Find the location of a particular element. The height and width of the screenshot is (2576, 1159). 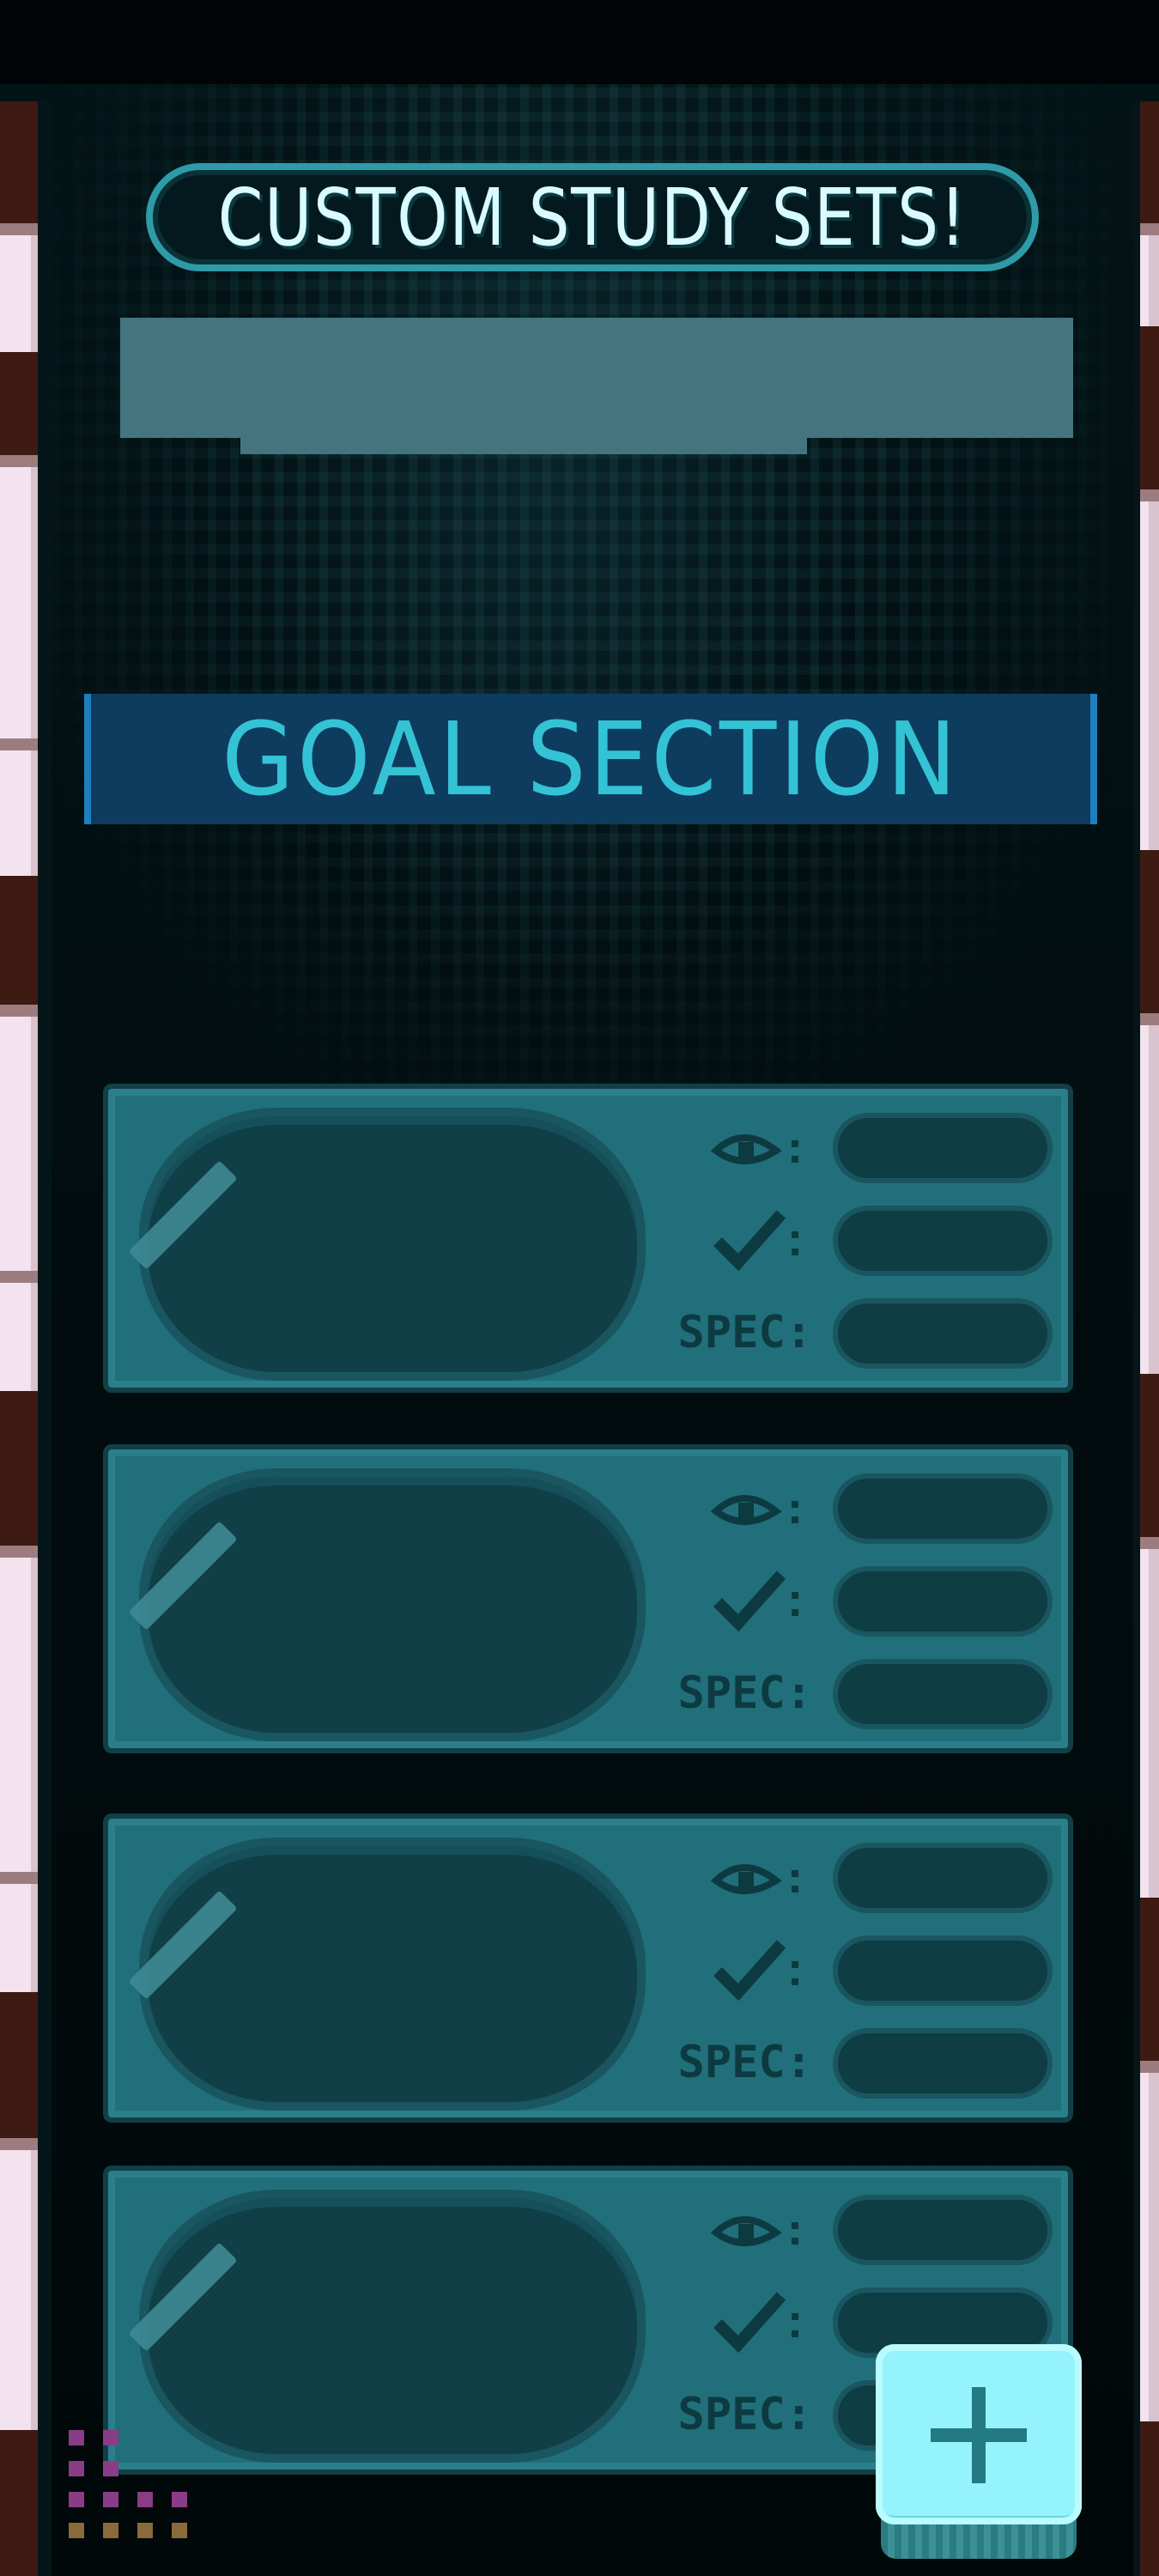

page-title: CUSTOM STUDY SETS! is located at coordinates (592, 218).